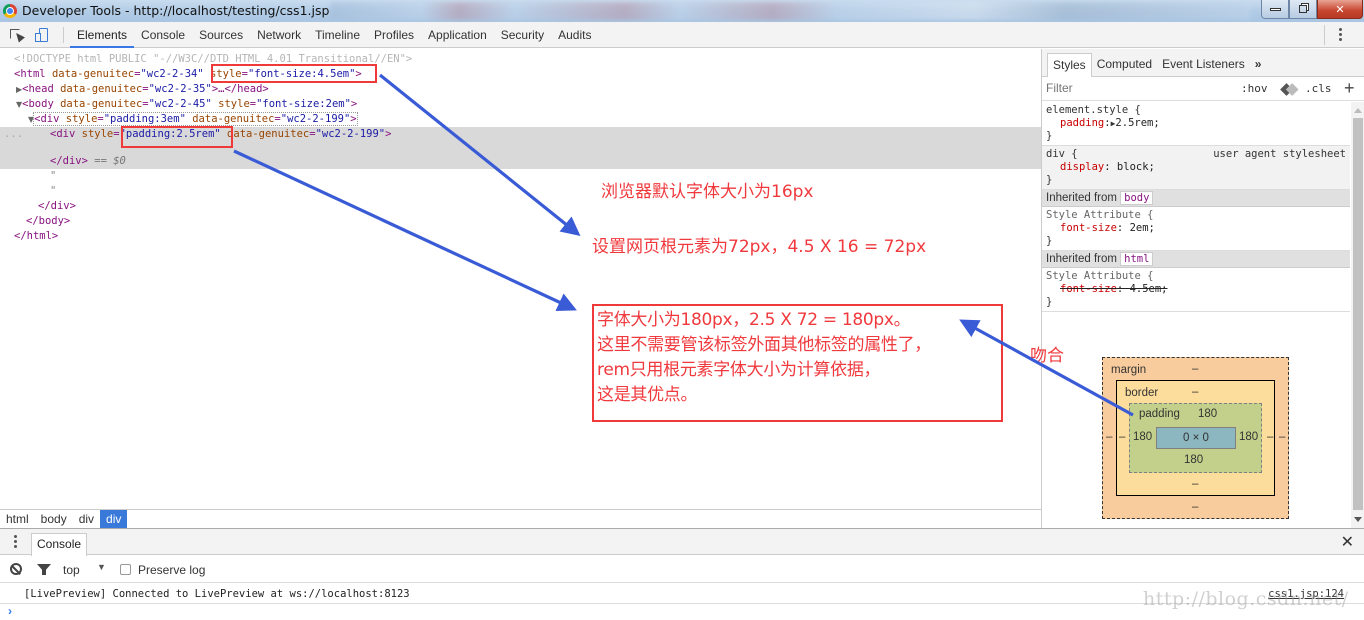 The width and height of the screenshot is (1364, 620). Describe the element at coordinates (574, 35) in the screenshot. I see `tab-audits: Audits` at that location.